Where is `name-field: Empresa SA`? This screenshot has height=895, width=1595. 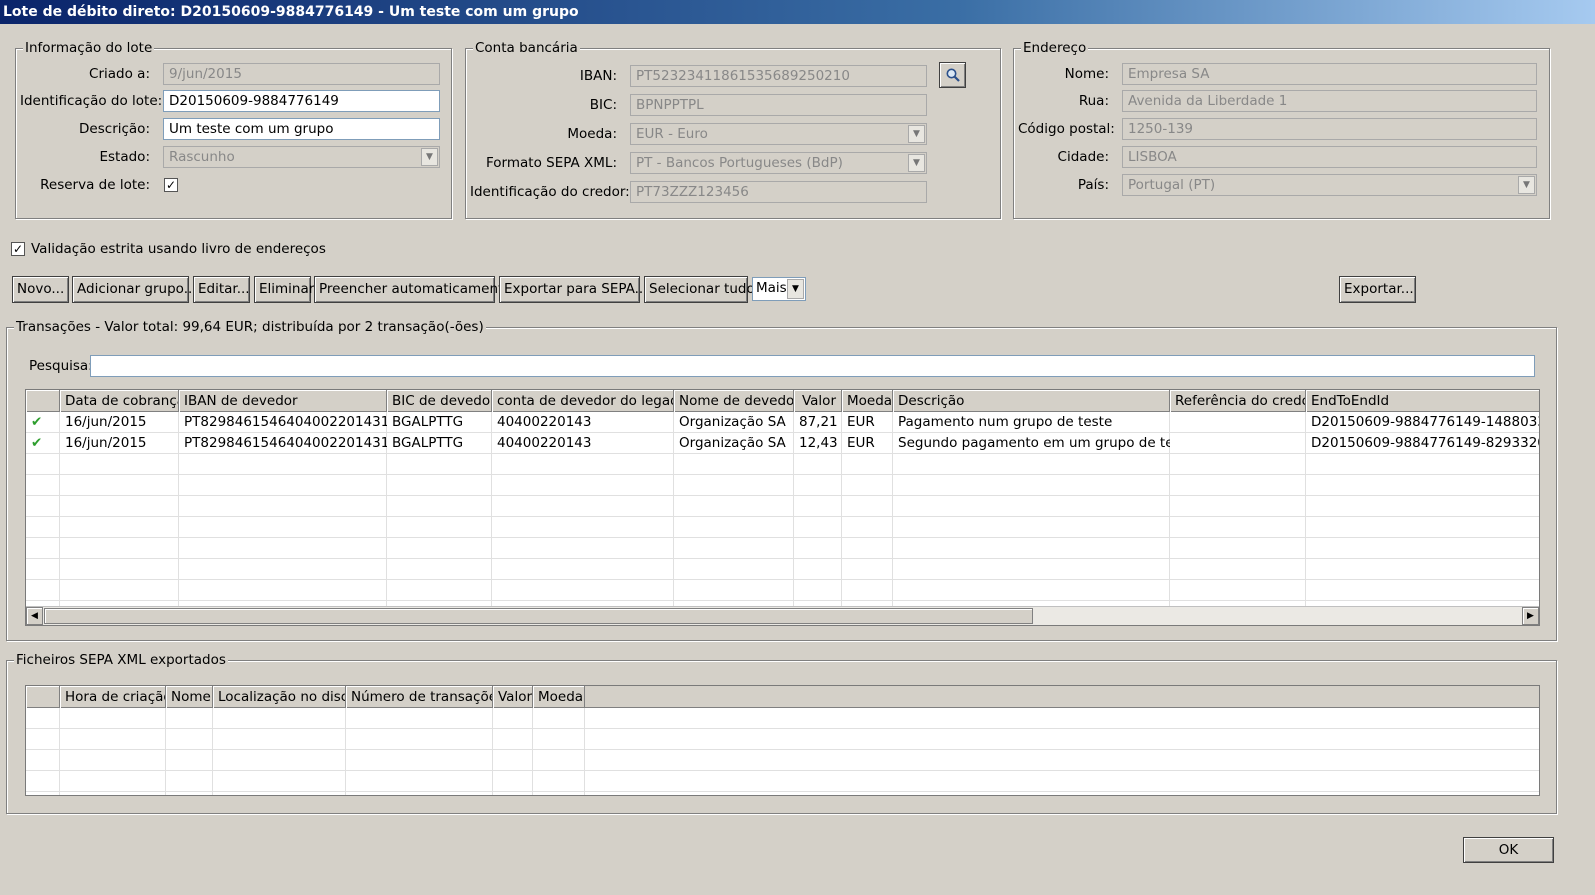 name-field: Empresa SA is located at coordinates (1329, 74).